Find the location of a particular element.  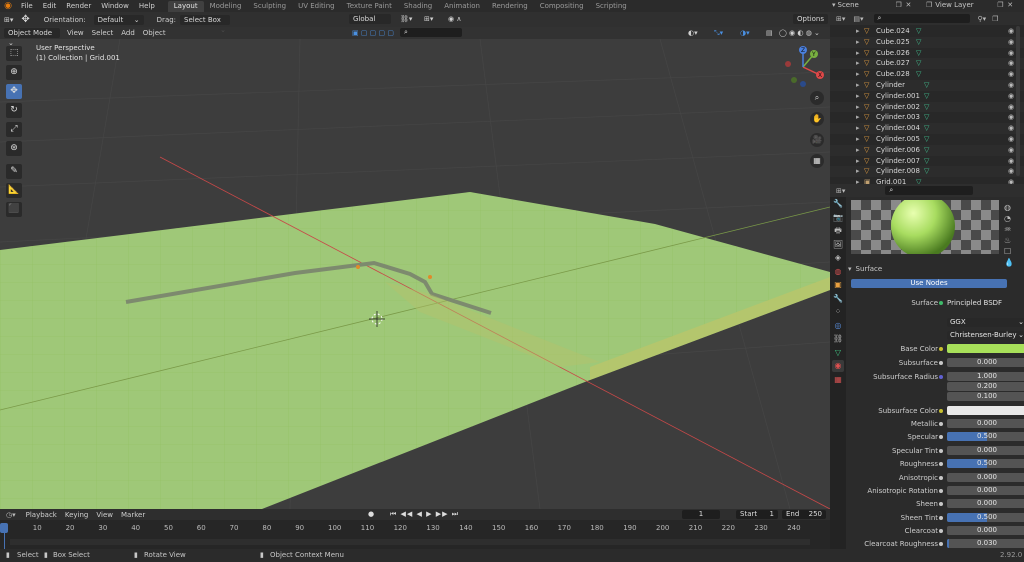

snap-icon: ⛓▾ is located at coordinates (406, 19).